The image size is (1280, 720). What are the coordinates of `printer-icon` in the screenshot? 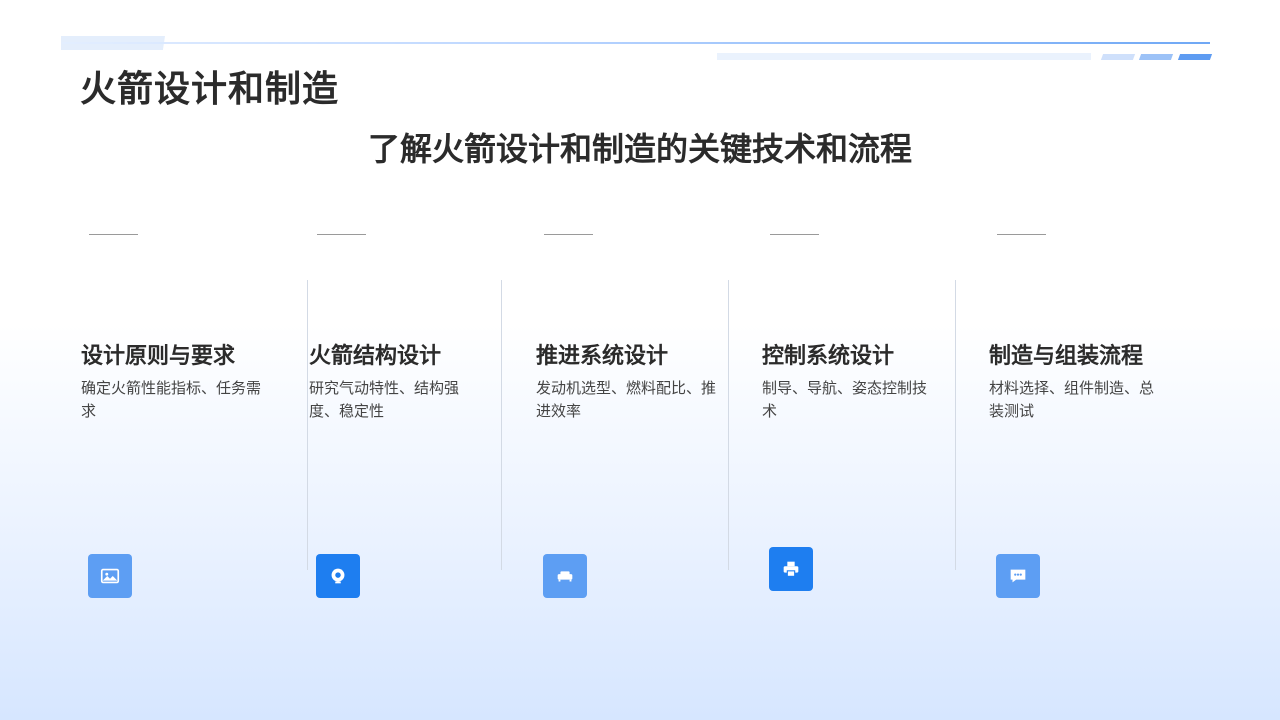 It's located at (791, 569).